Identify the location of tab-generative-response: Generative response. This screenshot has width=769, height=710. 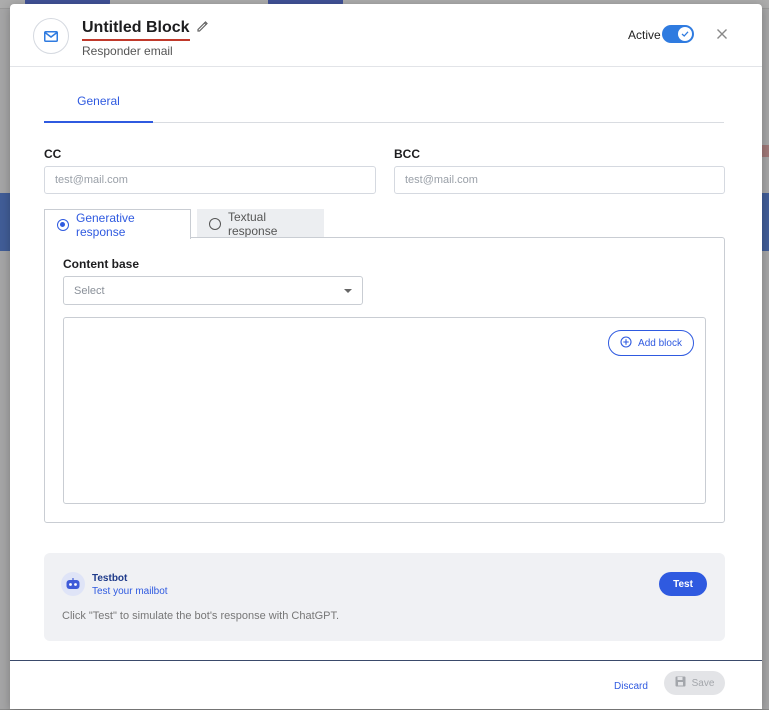
(117, 224).